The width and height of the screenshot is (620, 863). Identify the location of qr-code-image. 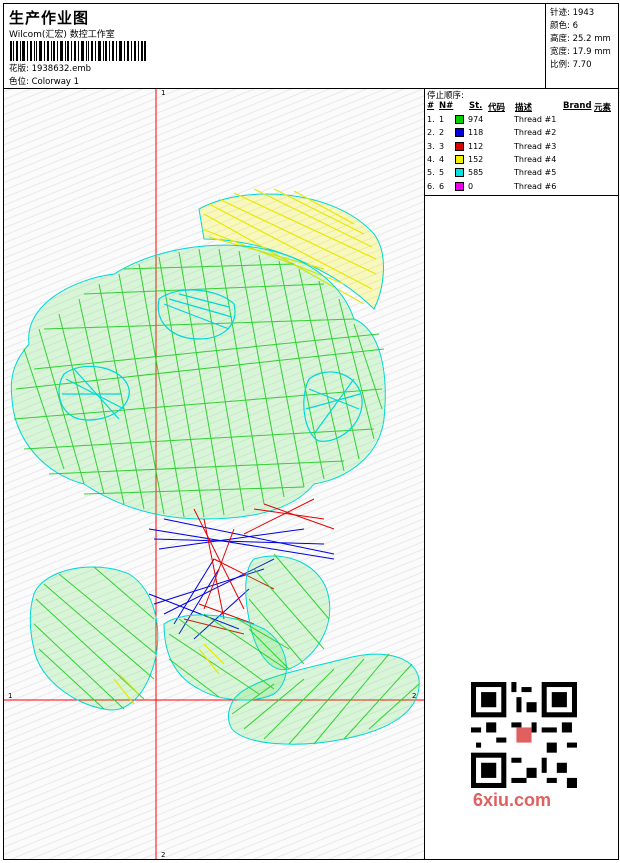
(524, 735).